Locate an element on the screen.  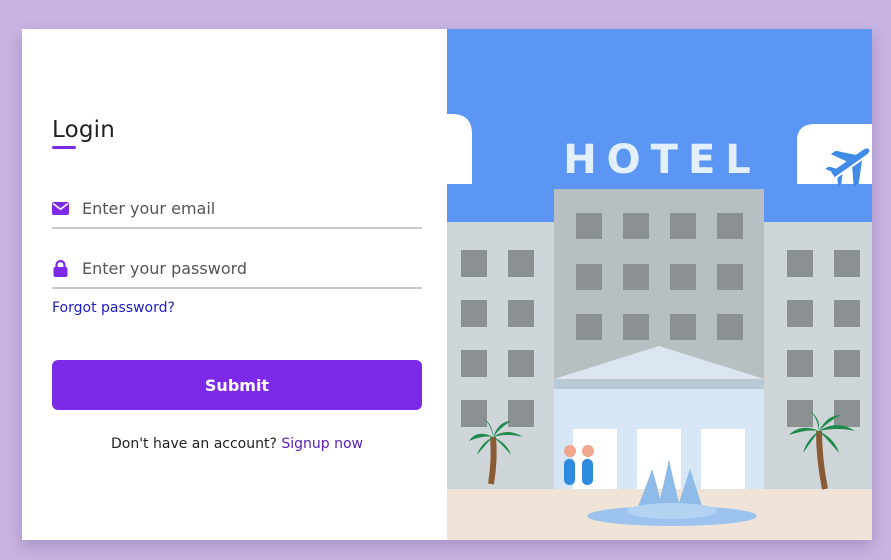
envelope-icon is located at coordinates (60, 208).